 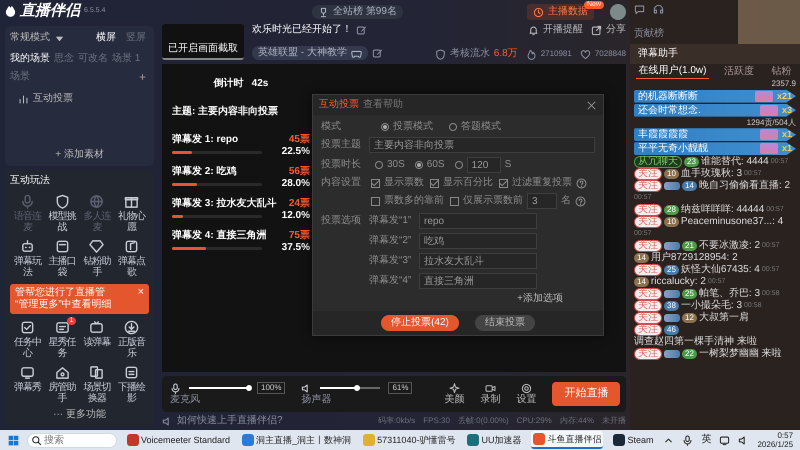 I want to click on headset-icon, so click(x=658, y=9).